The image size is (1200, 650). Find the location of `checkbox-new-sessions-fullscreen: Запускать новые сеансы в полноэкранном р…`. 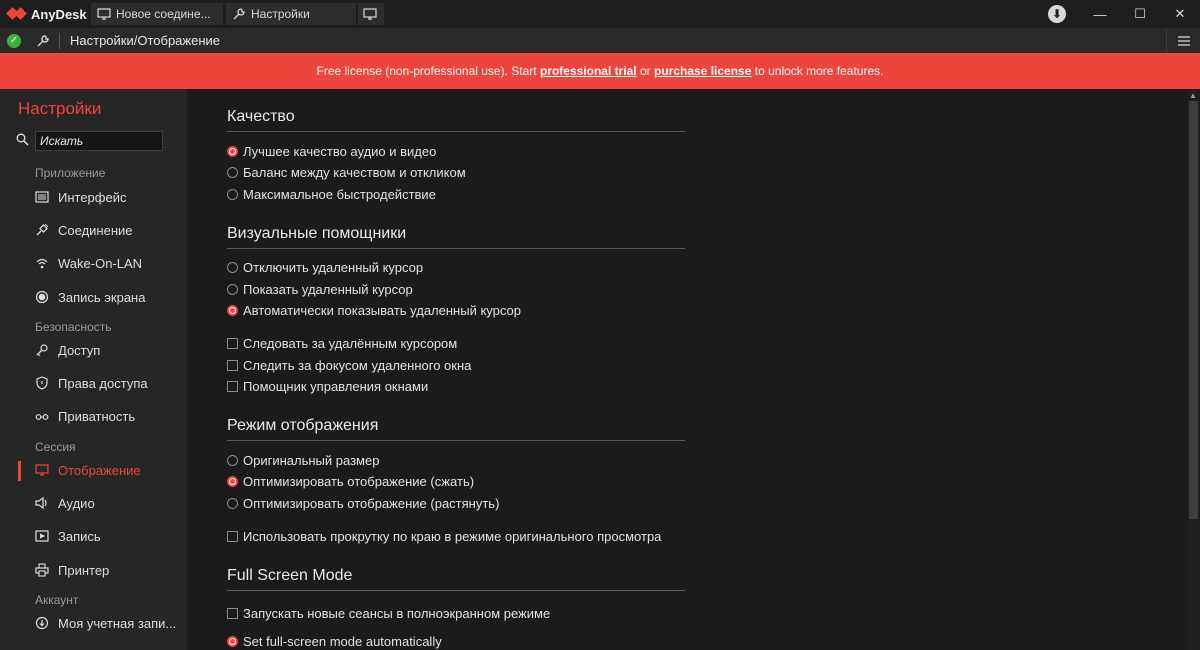

checkbox-new-sessions-fullscreen: Запускать новые сеансы в полноэкранном р… is located at coordinates (388, 613).